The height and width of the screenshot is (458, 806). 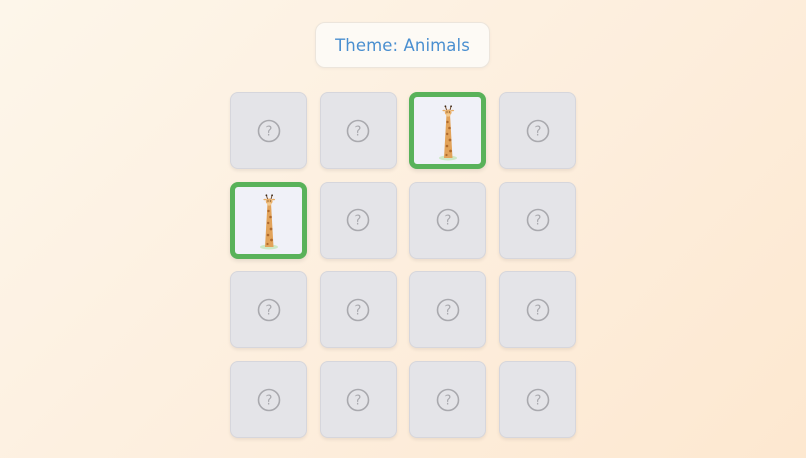 I want to click on theme-label-text: Theme: Animals, so click(x=402, y=45).